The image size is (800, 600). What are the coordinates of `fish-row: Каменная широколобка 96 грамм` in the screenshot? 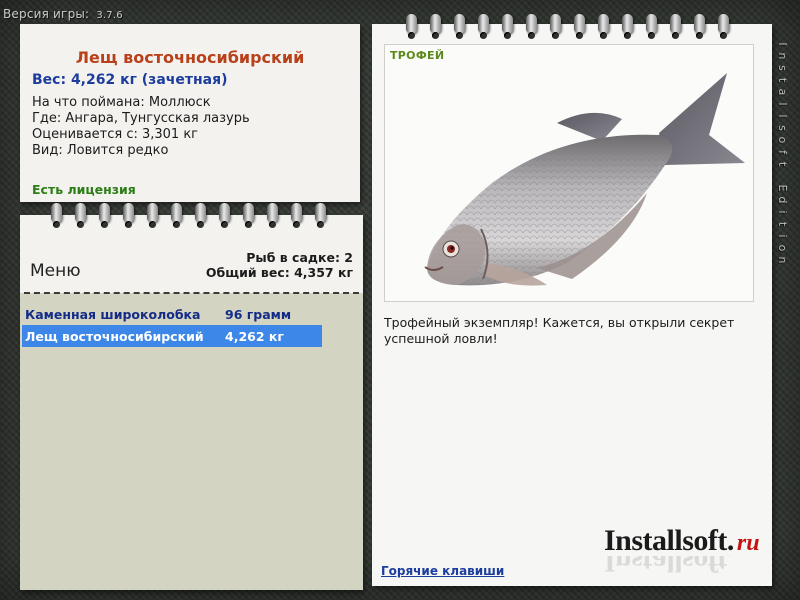 It's located at (172, 314).